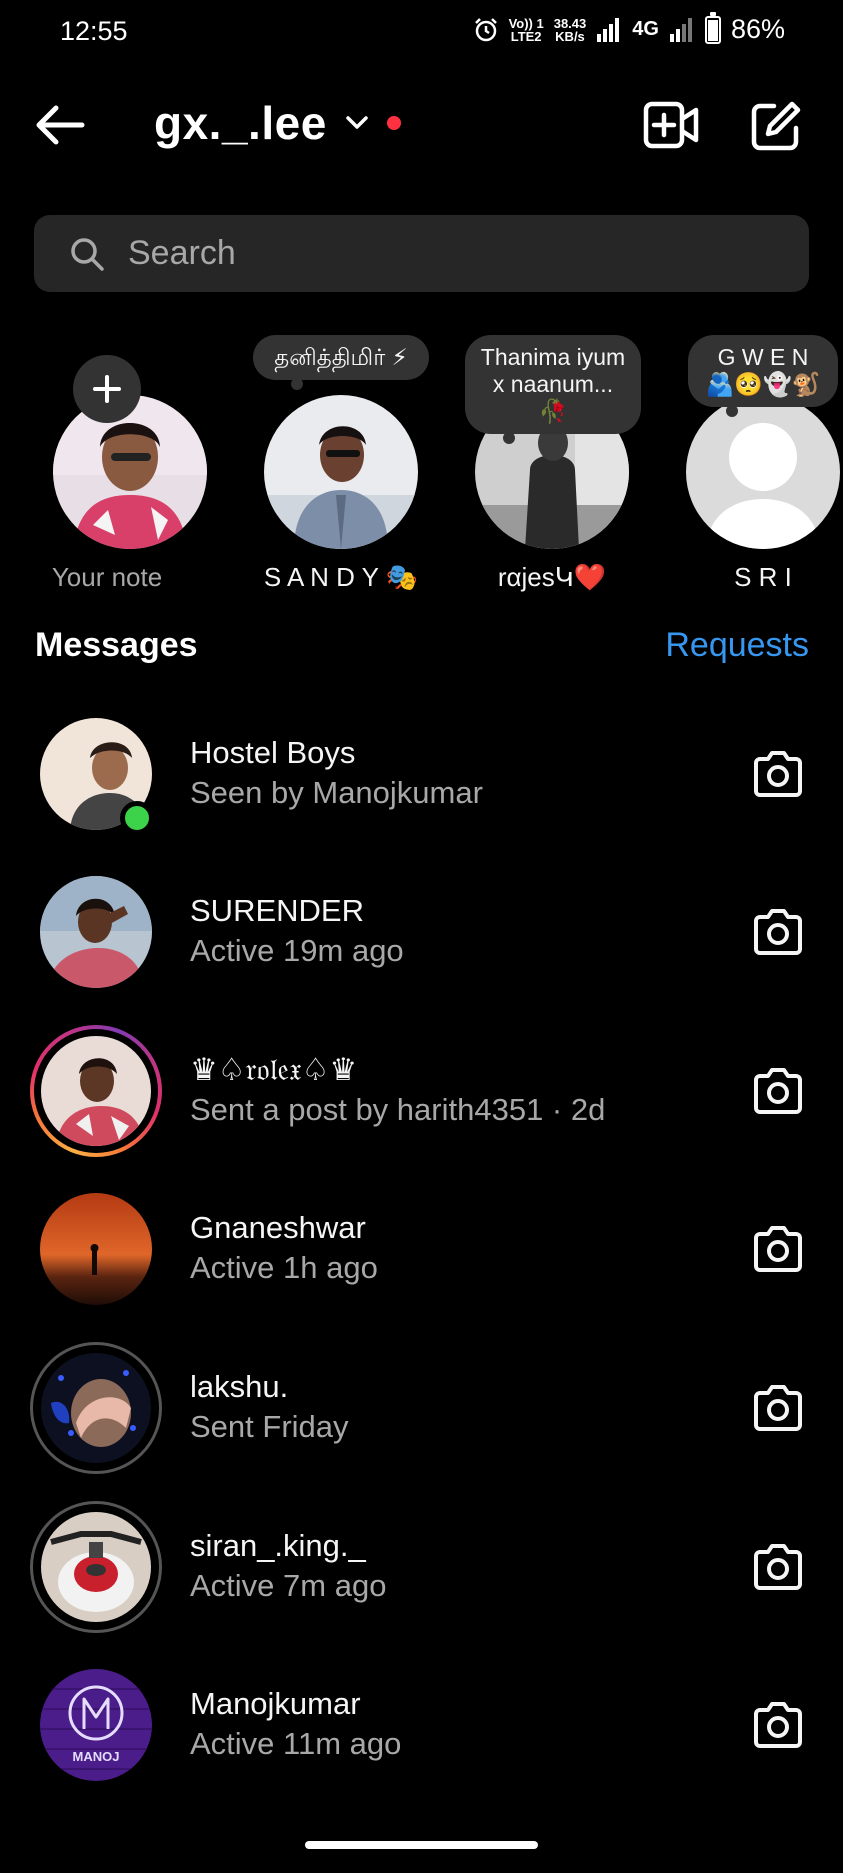 The width and height of the screenshot is (843, 1873). What do you see at coordinates (421, 1845) in the screenshot?
I see `home-indicator` at bounding box center [421, 1845].